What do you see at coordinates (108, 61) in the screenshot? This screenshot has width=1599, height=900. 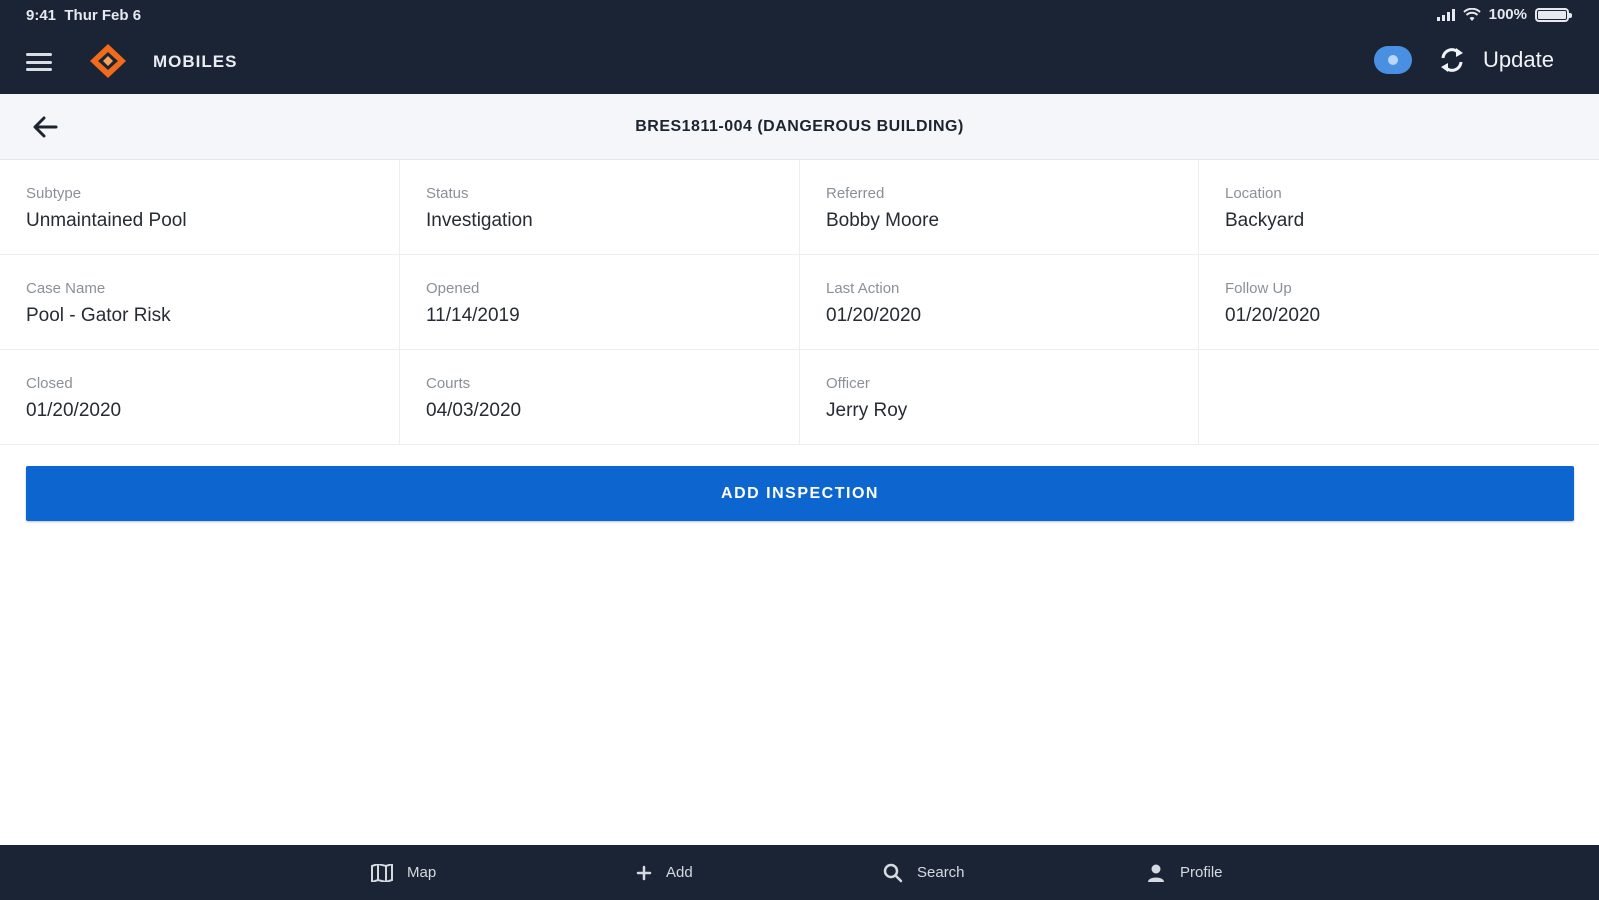 I see `app-logo-icon` at bounding box center [108, 61].